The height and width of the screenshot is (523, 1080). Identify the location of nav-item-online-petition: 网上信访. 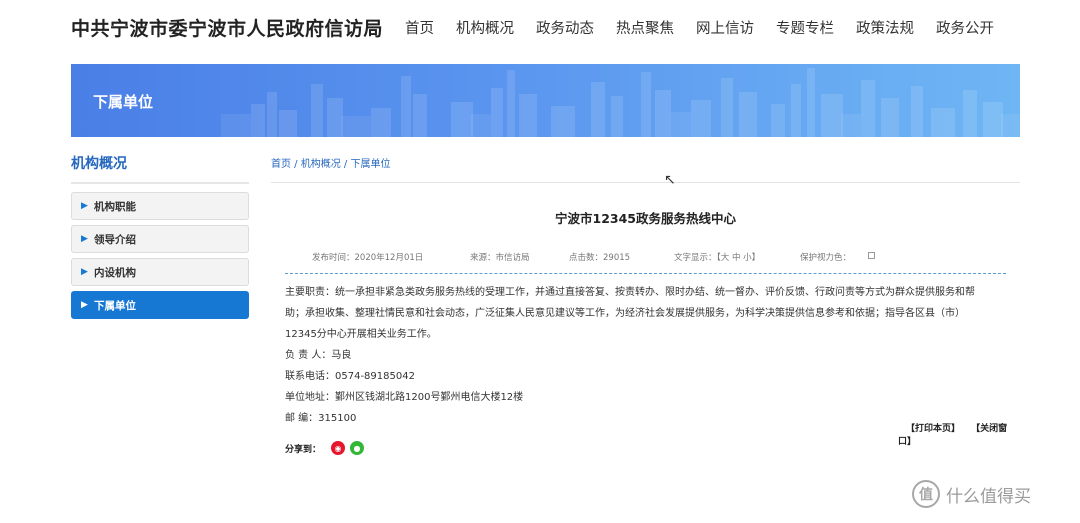
(725, 27).